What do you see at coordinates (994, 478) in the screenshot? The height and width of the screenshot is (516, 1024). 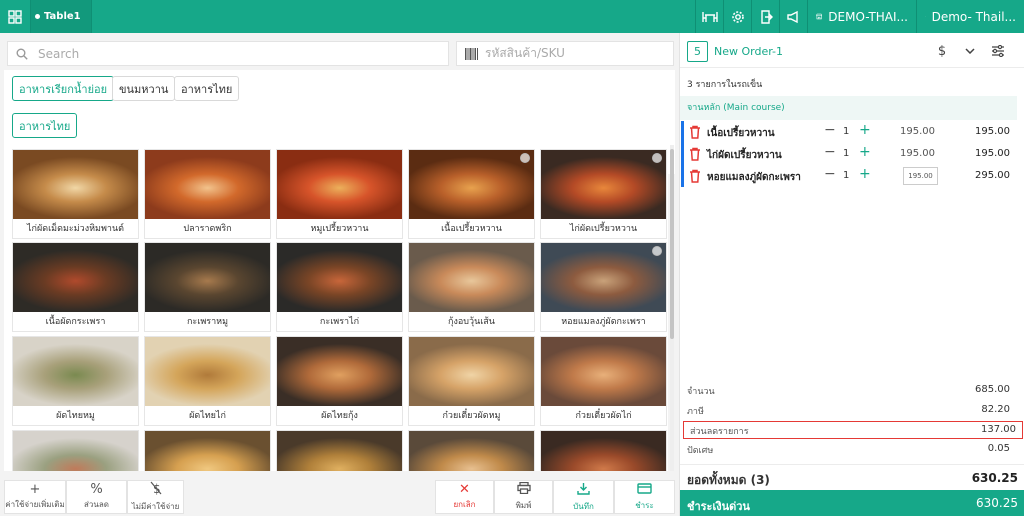 I see `grand-total-value: 630.25` at bounding box center [994, 478].